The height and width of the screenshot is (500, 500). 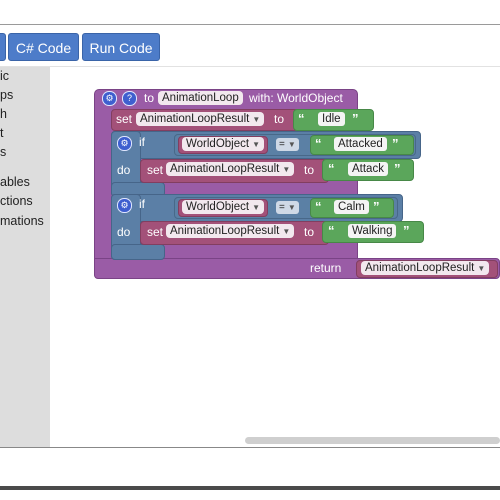 What do you see at coordinates (250, 488) in the screenshot?
I see `window-bottom-border` at bounding box center [250, 488].